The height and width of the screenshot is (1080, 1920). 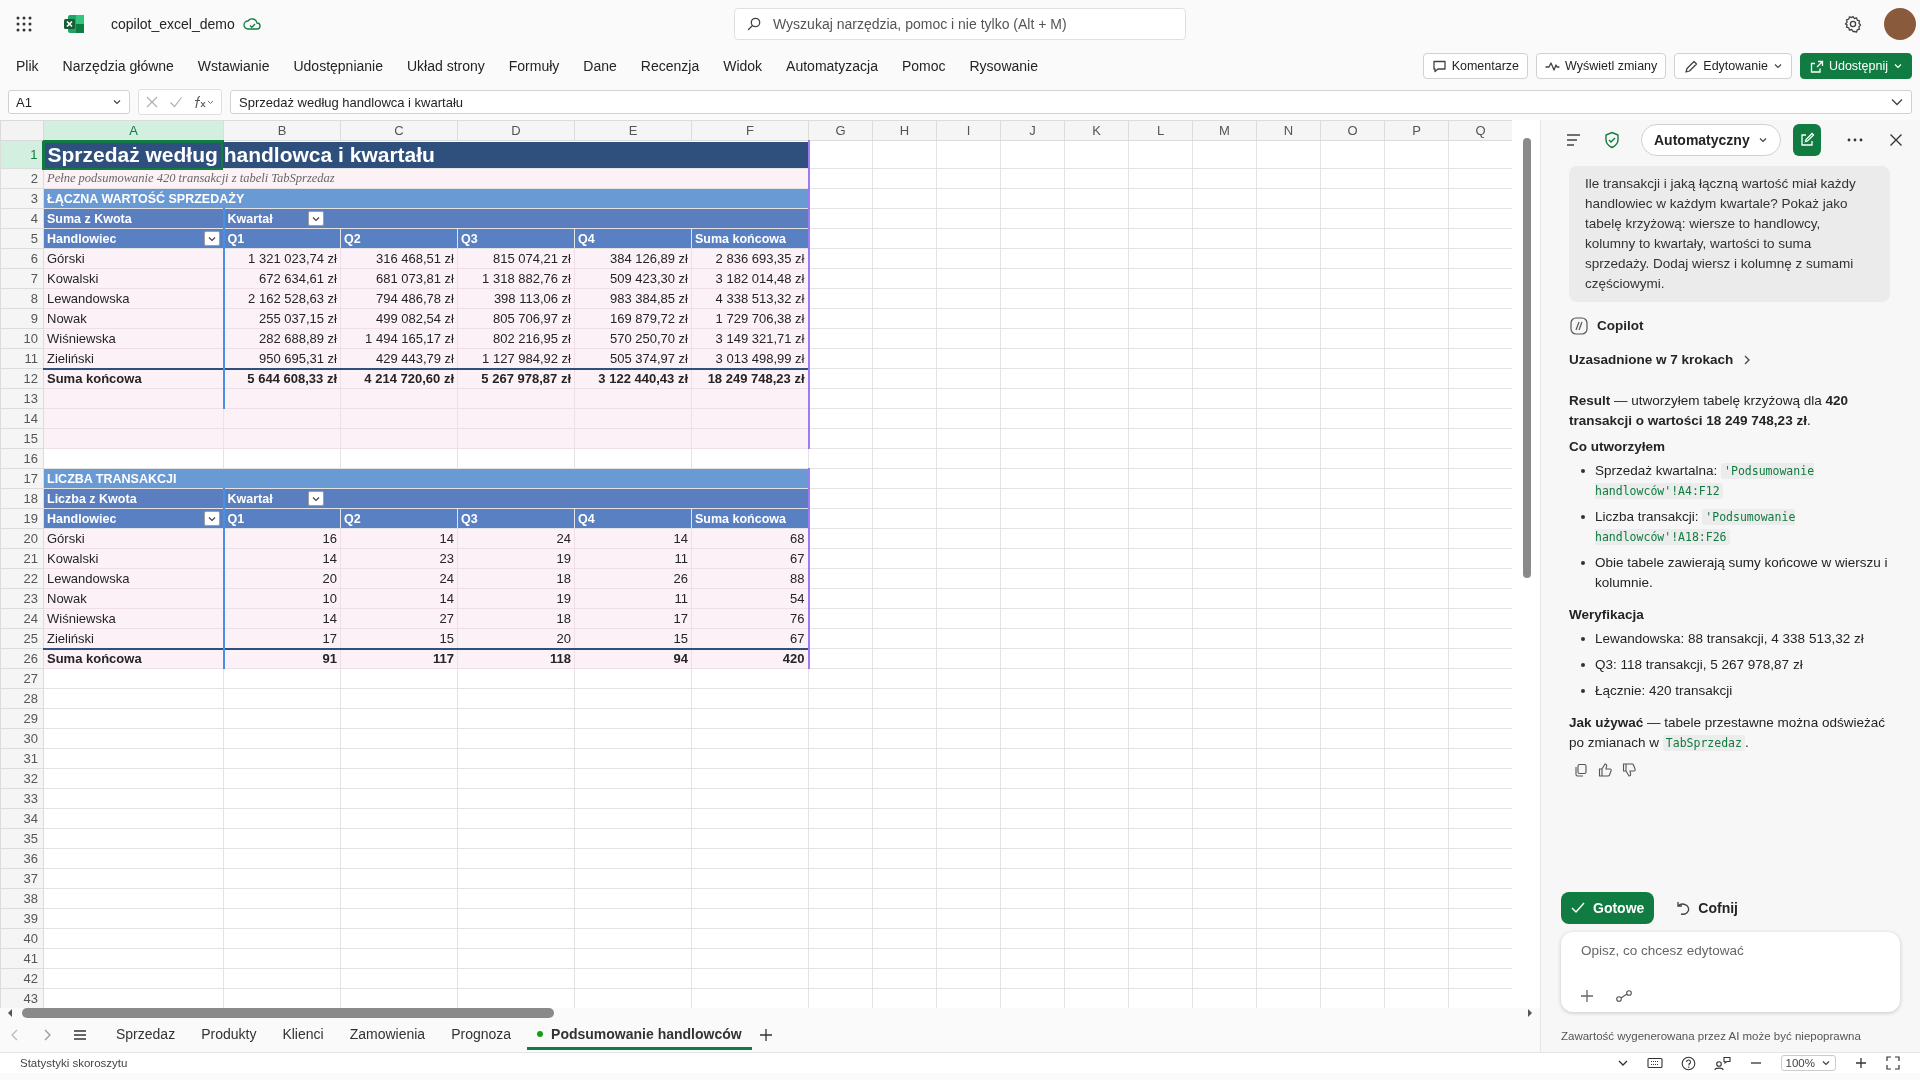 What do you see at coordinates (1096, 130) in the screenshot?
I see `column-header: K` at bounding box center [1096, 130].